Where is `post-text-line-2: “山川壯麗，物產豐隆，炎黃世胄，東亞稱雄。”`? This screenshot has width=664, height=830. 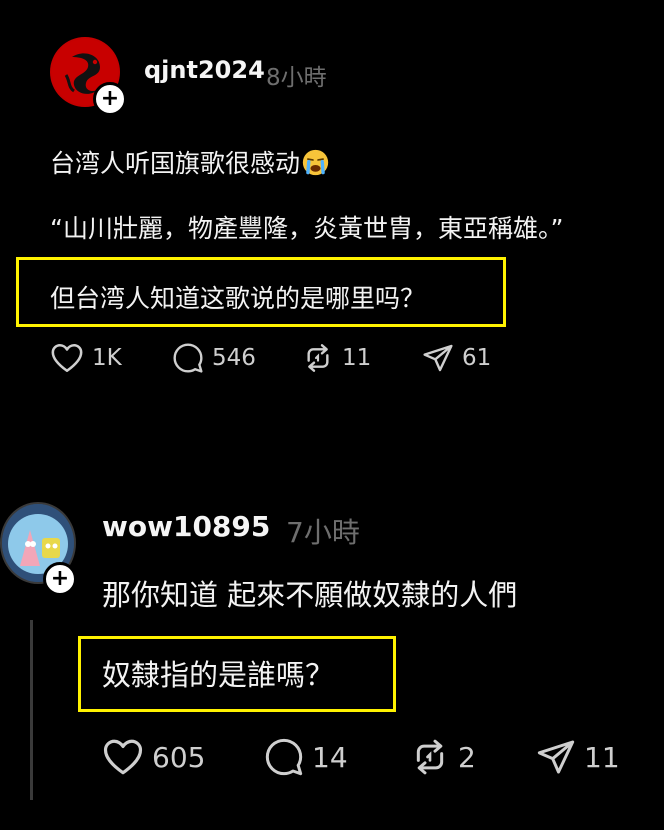
post-text-line-2: “山川壯麗，物產豐隆，炎黃世胄，東亞稱雄。” is located at coordinates (307, 228).